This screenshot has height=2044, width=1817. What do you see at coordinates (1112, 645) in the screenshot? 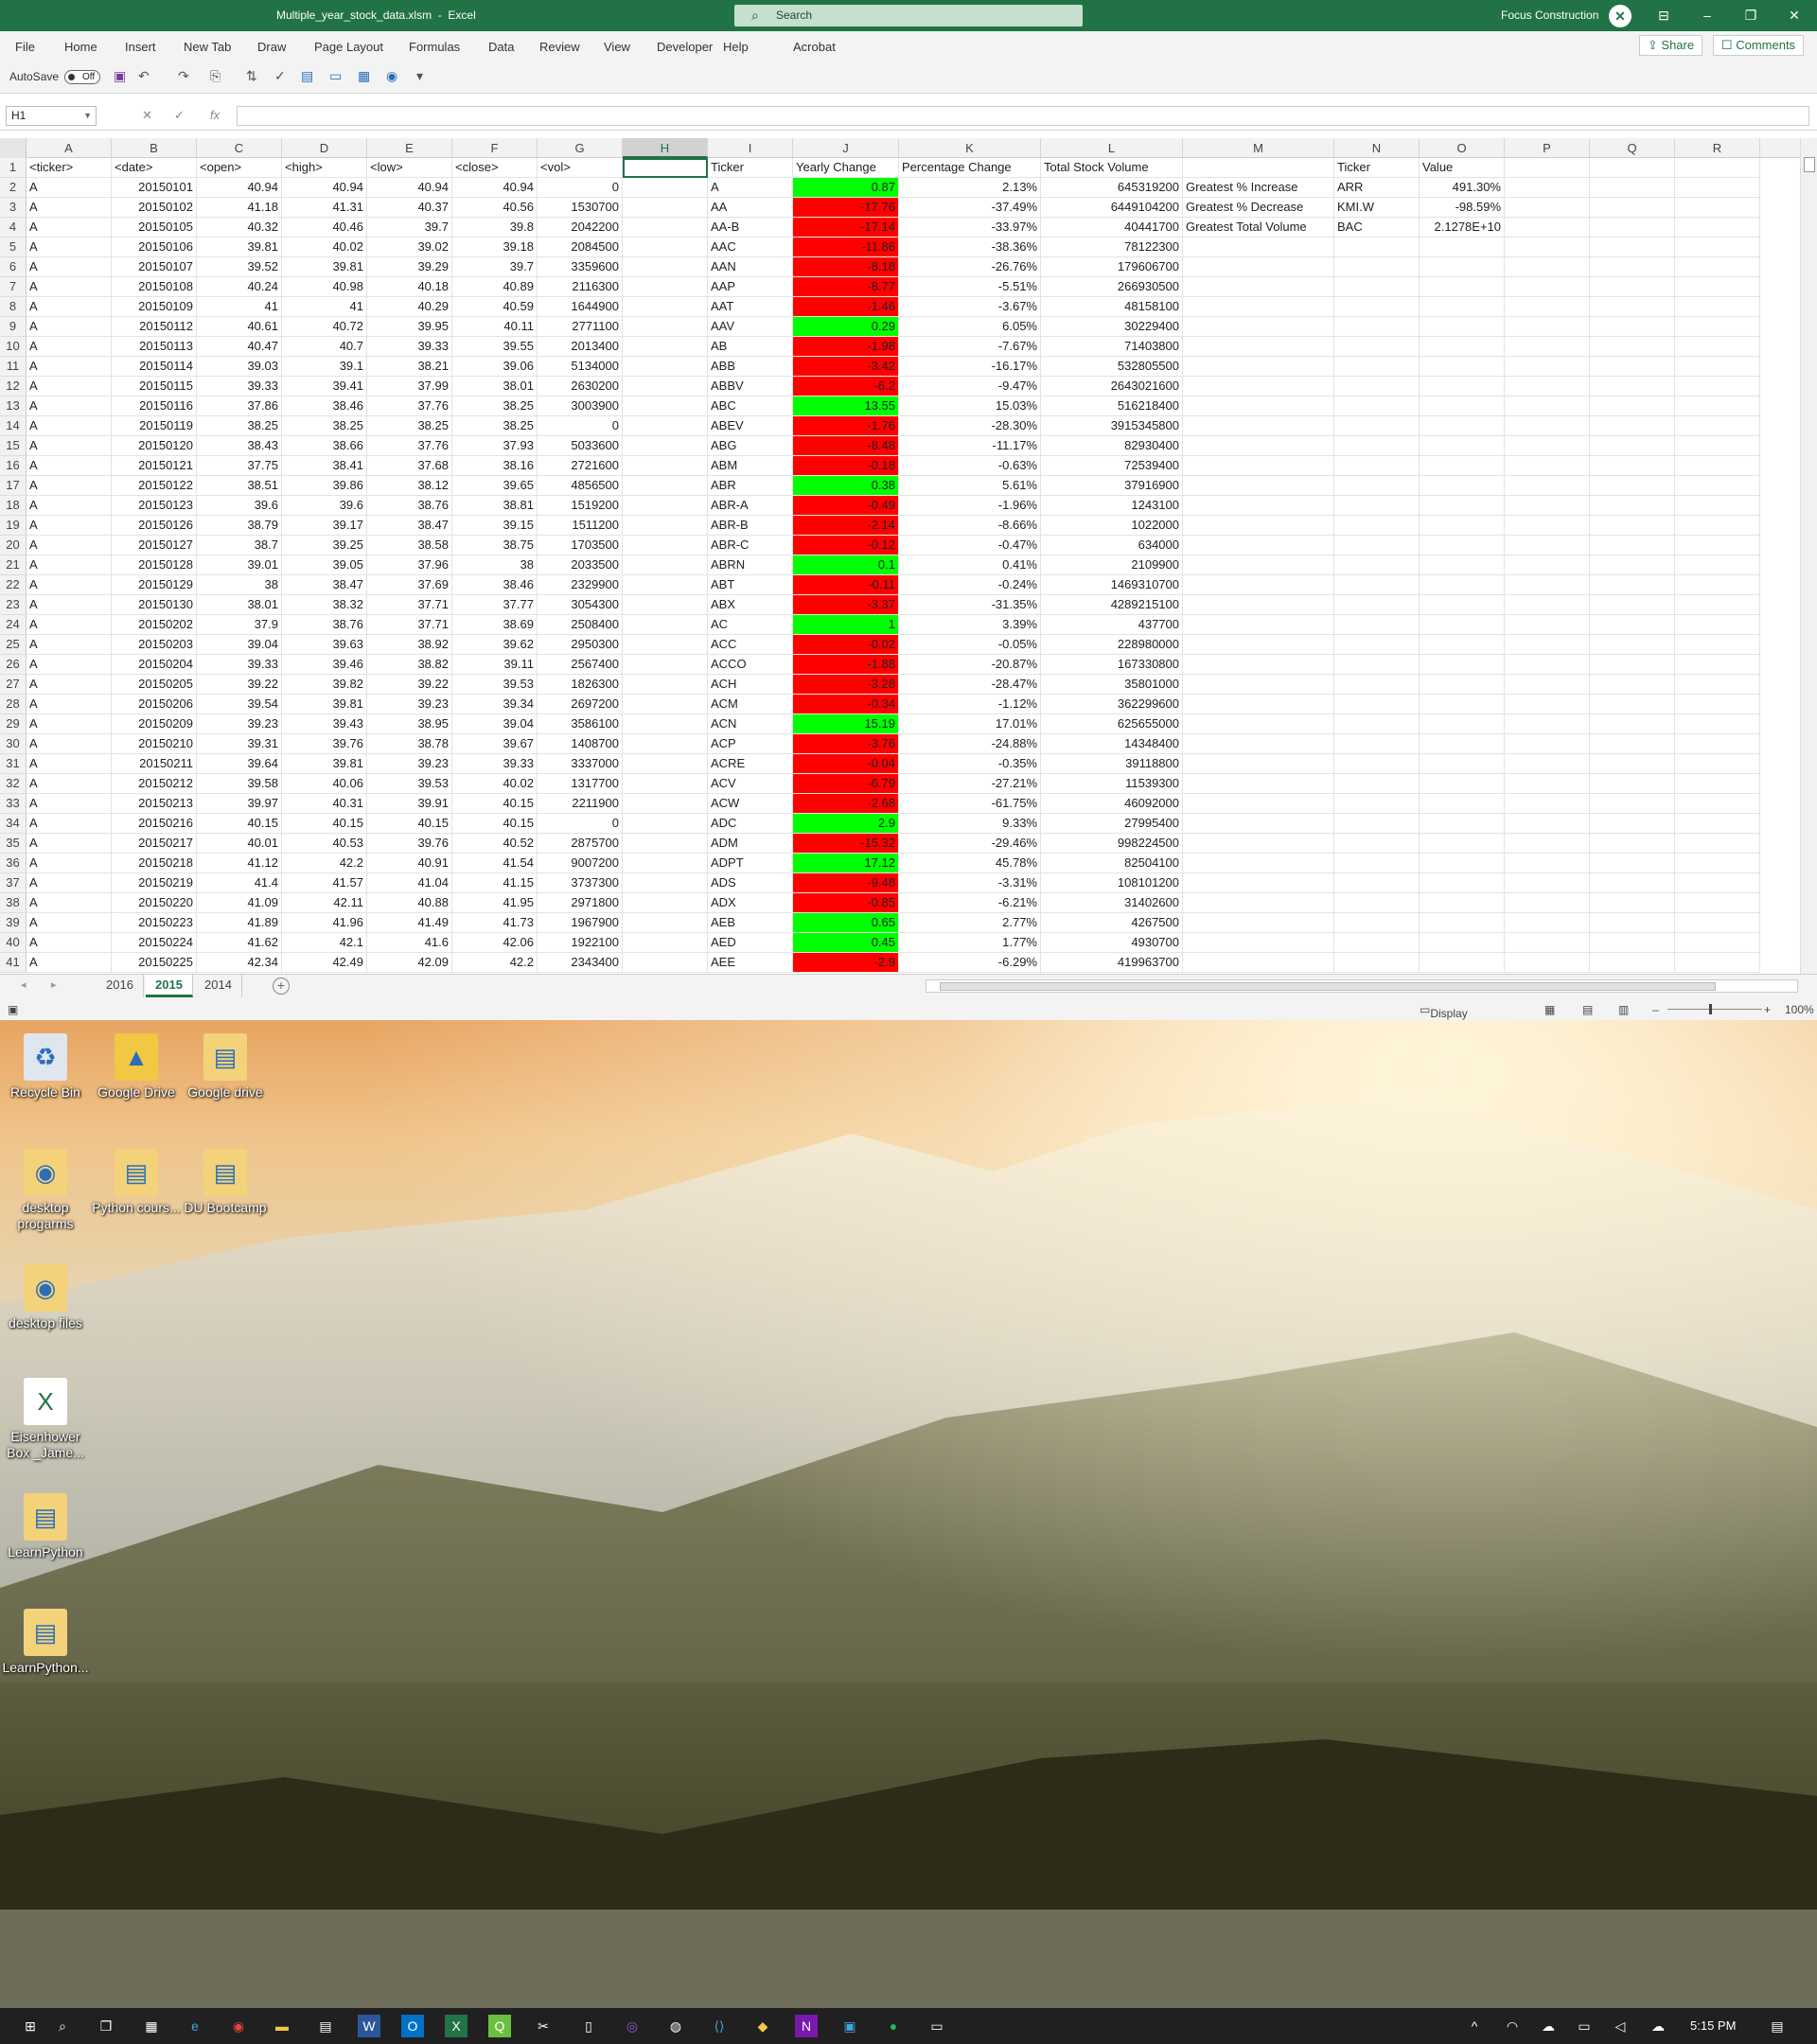
I see `total-volume-cell: 228980000` at bounding box center [1112, 645].